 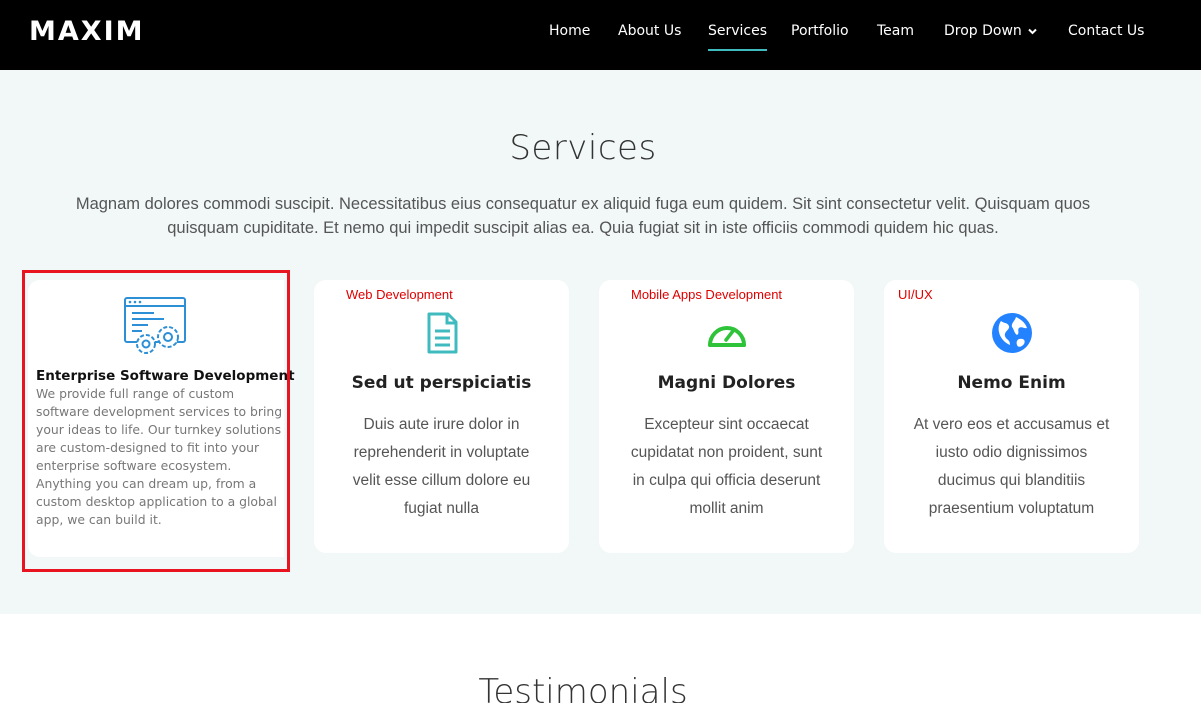 What do you see at coordinates (1032, 31) in the screenshot?
I see `chevron-down-icon` at bounding box center [1032, 31].